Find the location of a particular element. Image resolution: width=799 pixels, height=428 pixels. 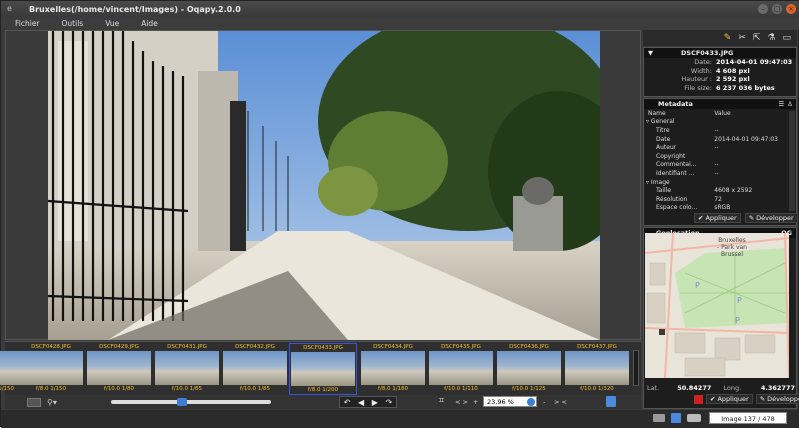

thumbnail: DSCF0436.JPG f/10.0 1/125 is located at coordinates (529, 369).